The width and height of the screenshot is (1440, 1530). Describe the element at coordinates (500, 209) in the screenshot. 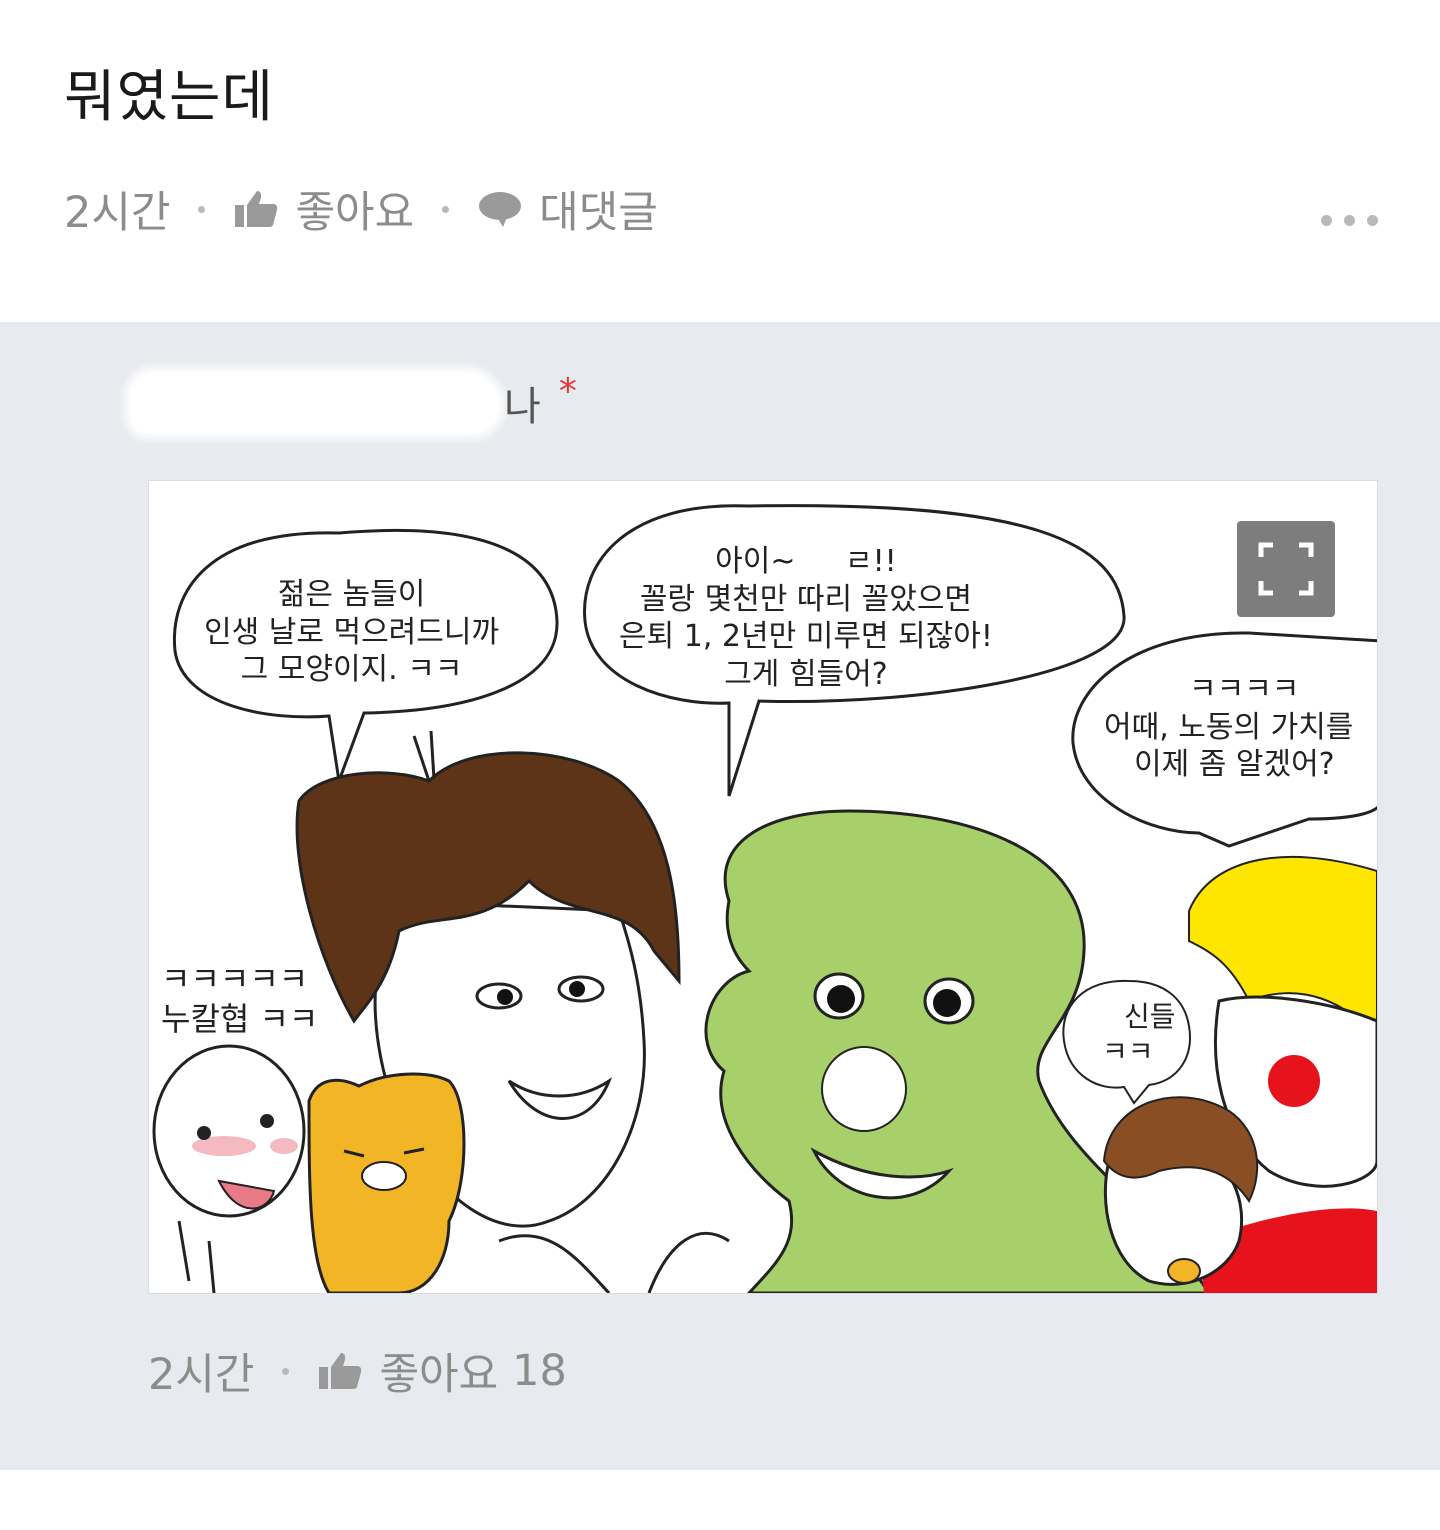

I see `speech-bubble-icon` at that location.